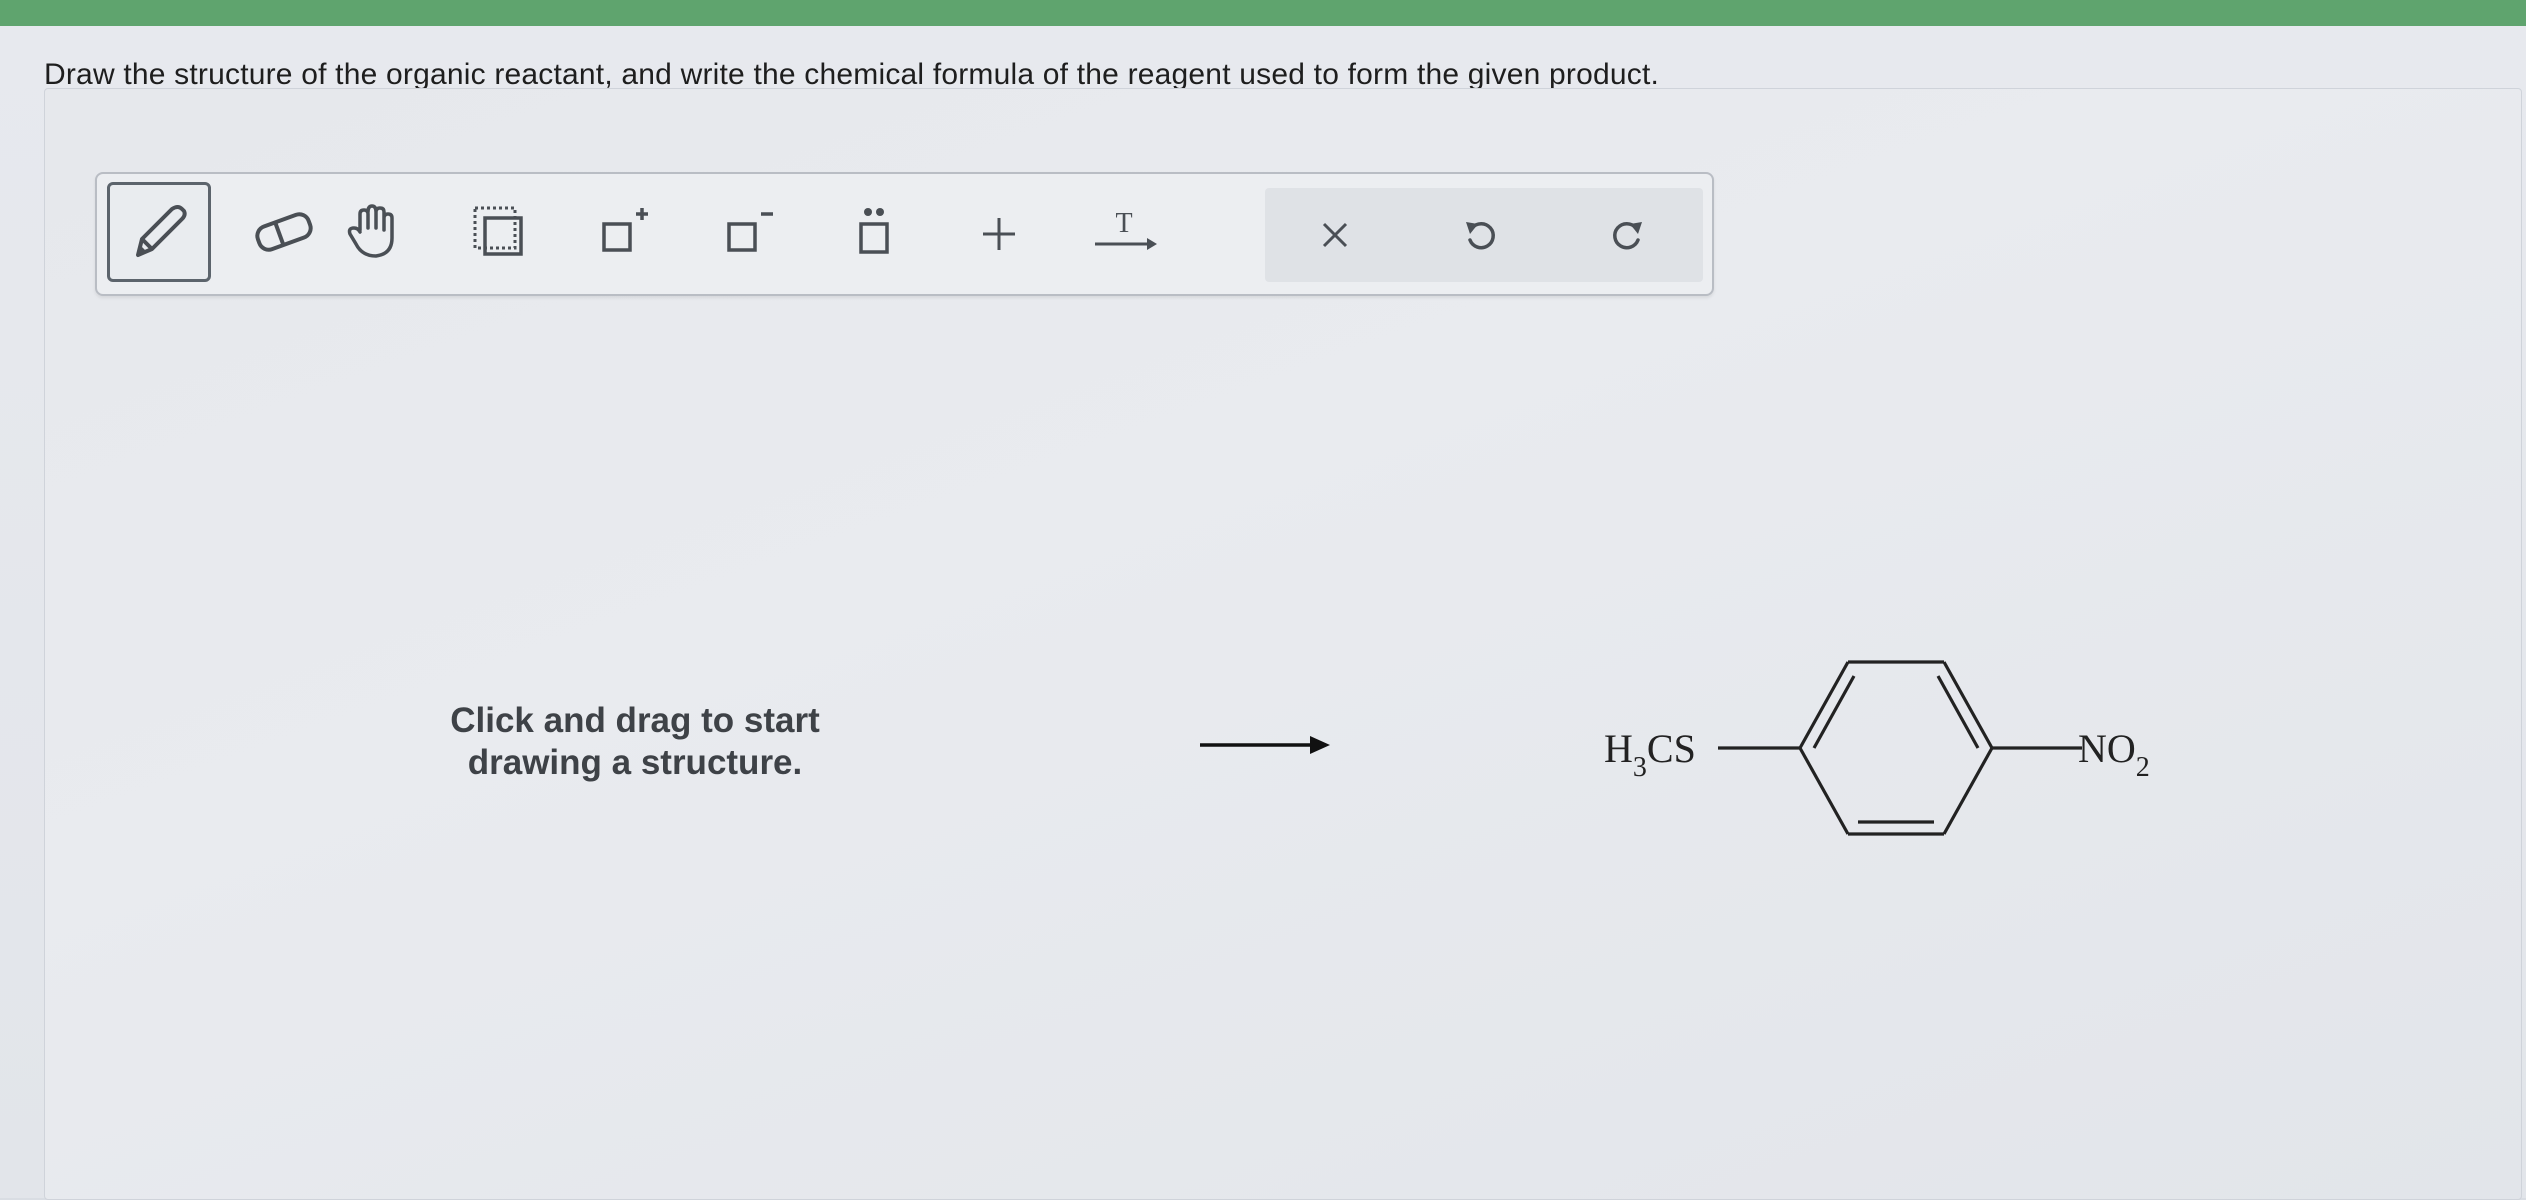 This screenshot has width=2526, height=1200. Describe the element at coordinates (370, 231) in the screenshot. I see `hand-icon` at that location.